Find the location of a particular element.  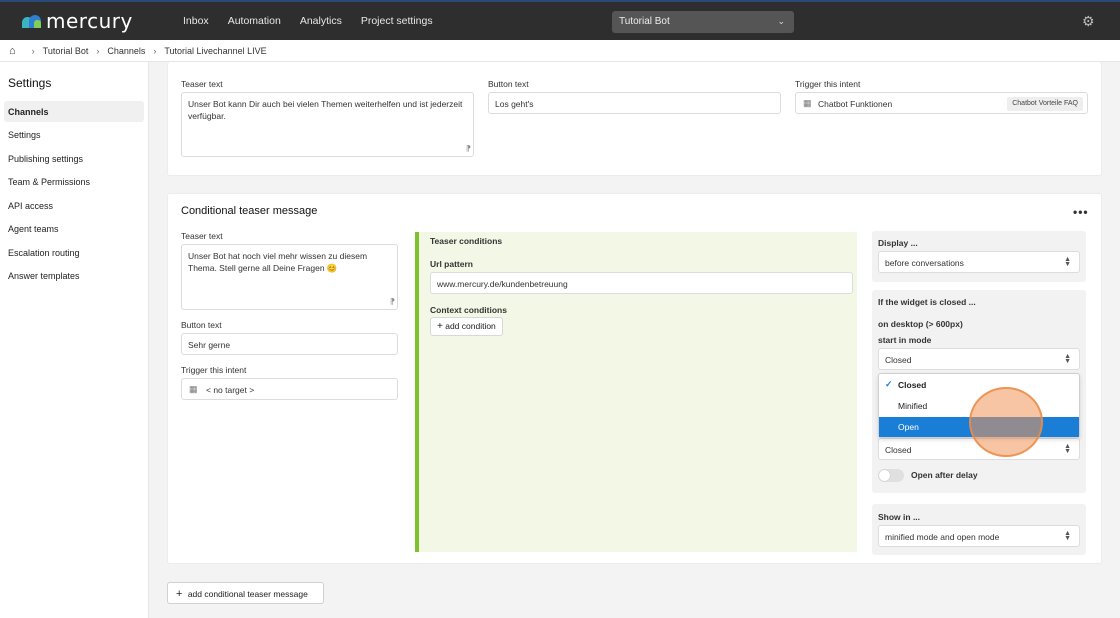

start-mode-select: Closed ▲ ▼ is located at coordinates (979, 359).